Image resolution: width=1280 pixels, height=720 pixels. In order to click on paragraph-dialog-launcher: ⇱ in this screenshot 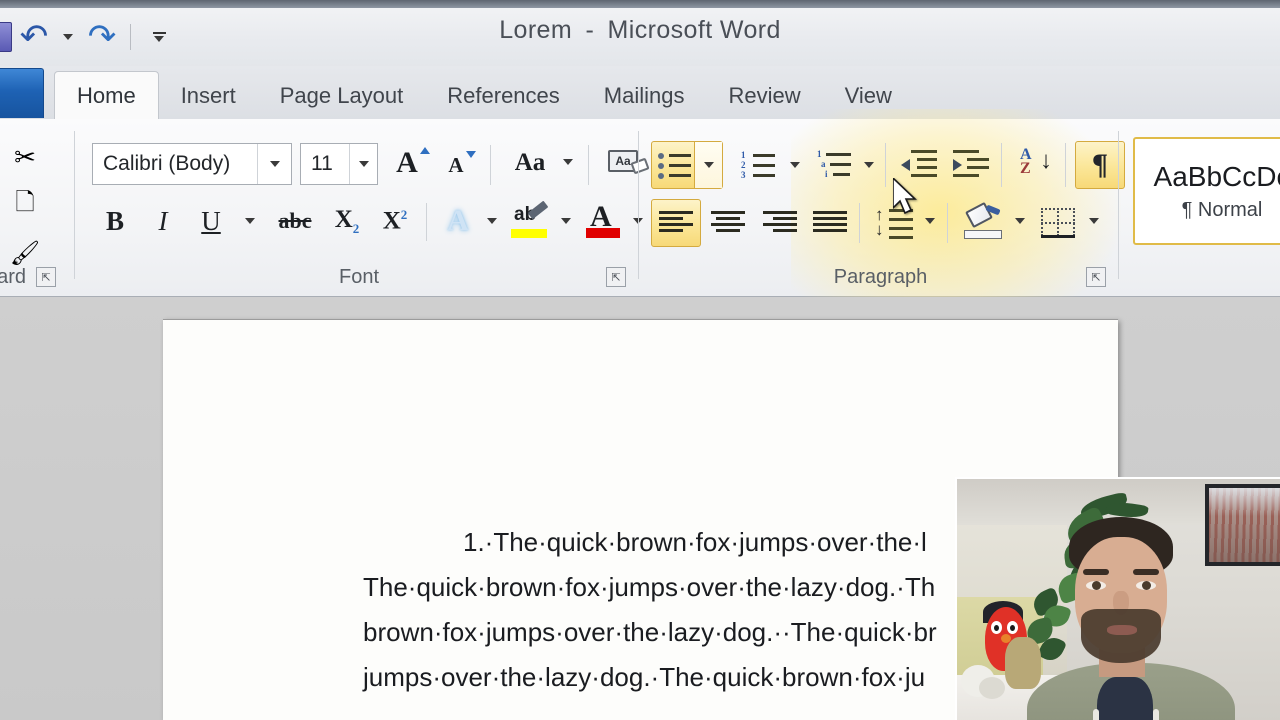, I will do `click(1096, 277)`.